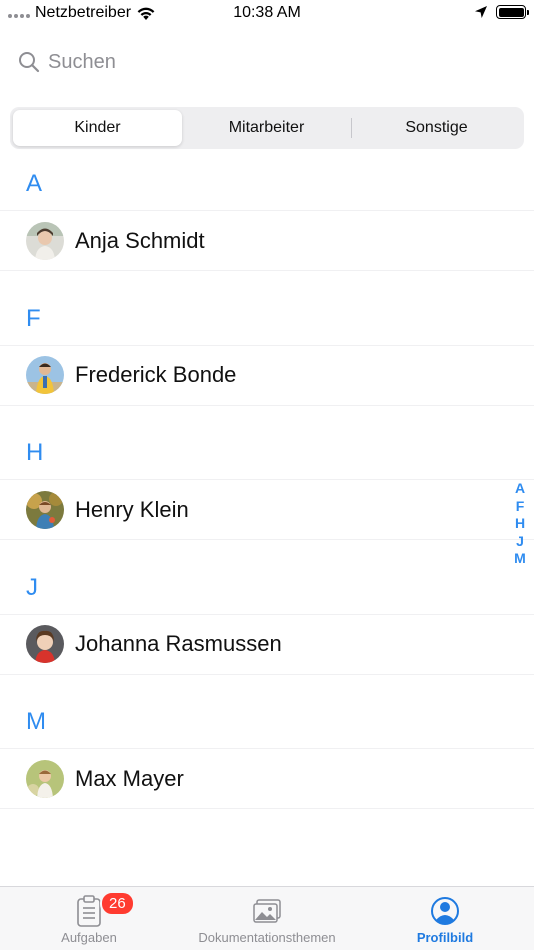  Describe the element at coordinates (89, 911) in the screenshot. I see `clipboard-icon` at that location.